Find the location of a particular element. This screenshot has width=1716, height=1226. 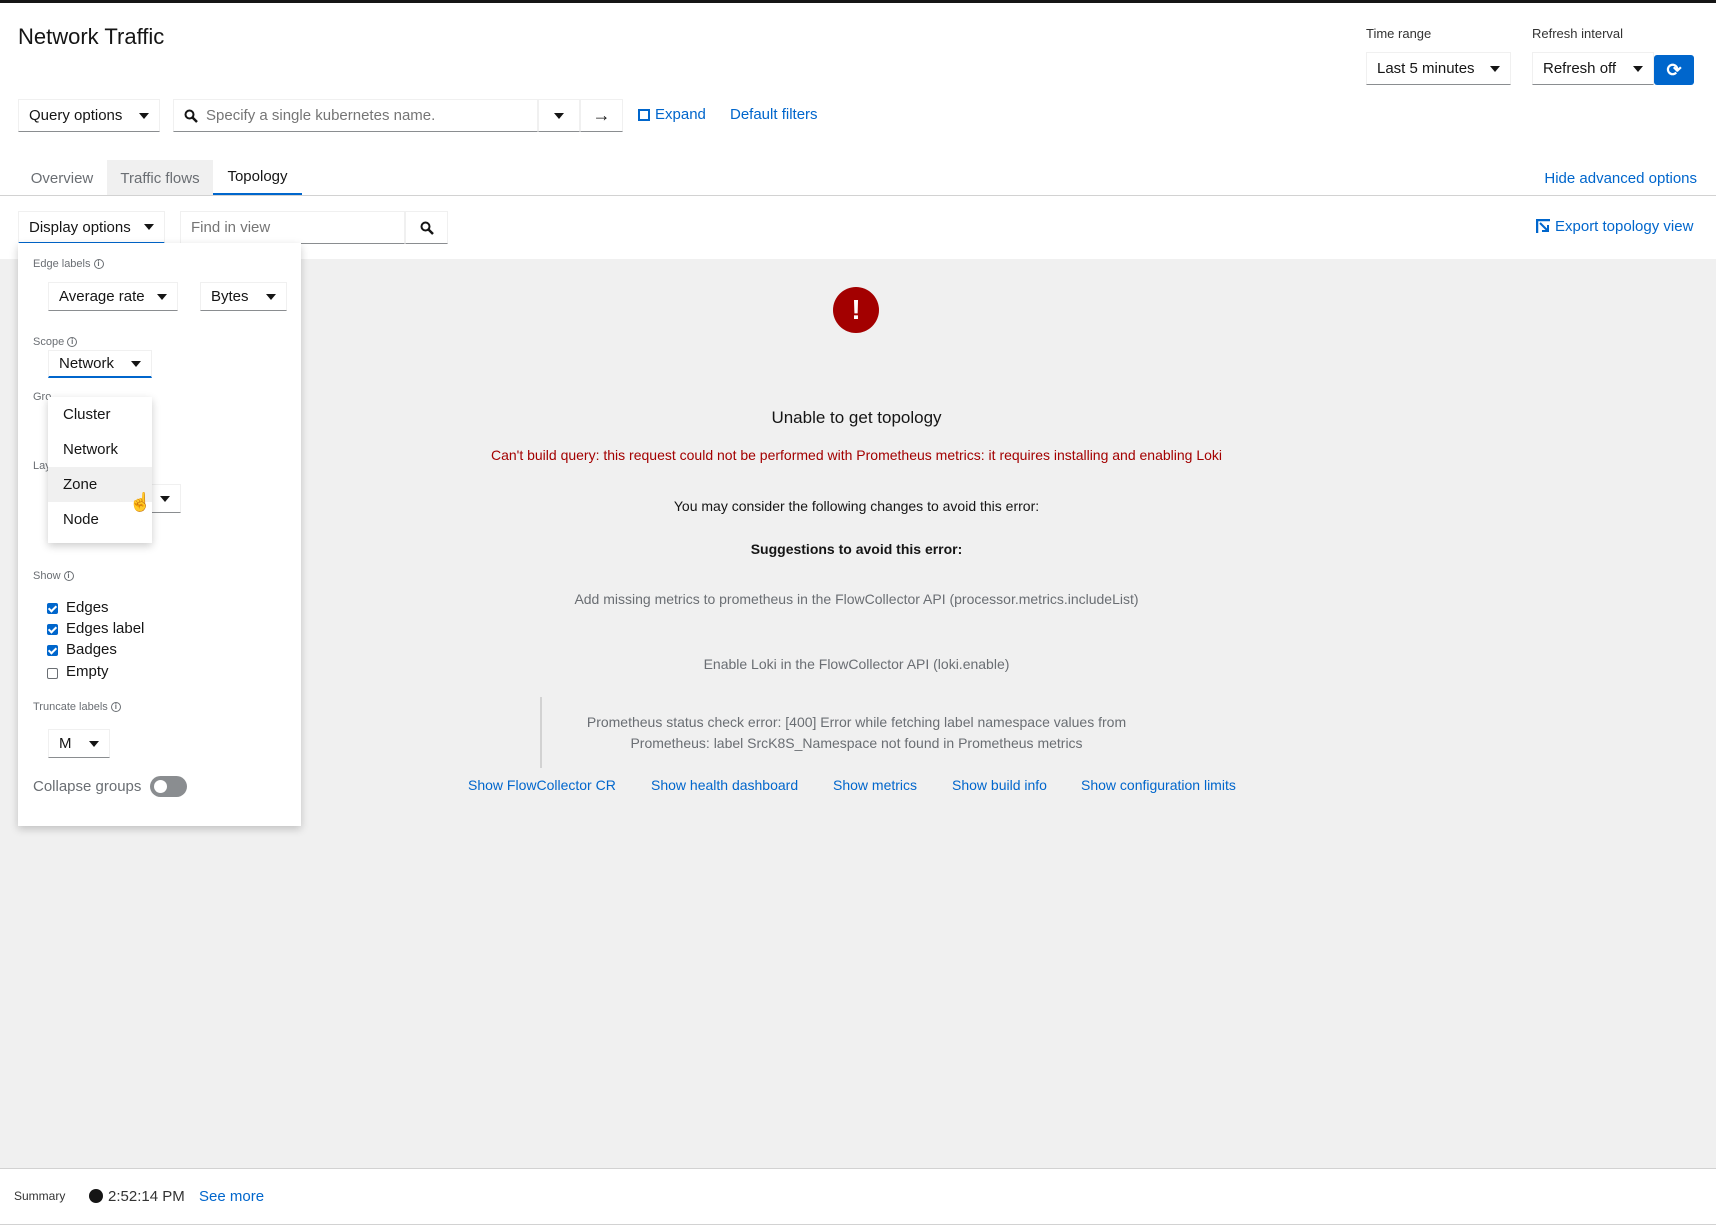

time-range-label: Time range is located at coordinates (1399, 33).